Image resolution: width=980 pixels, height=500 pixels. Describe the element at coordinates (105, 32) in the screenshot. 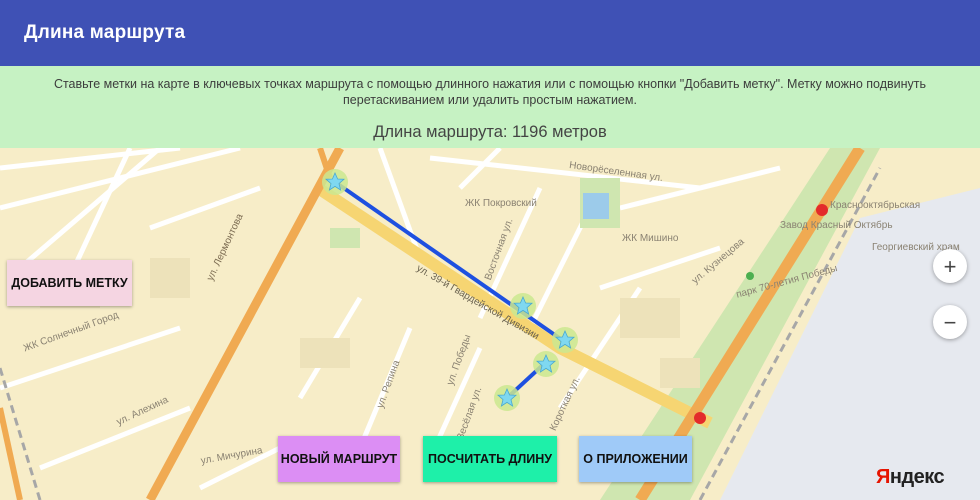

I see `app-title: Длина маршрута` at that location.